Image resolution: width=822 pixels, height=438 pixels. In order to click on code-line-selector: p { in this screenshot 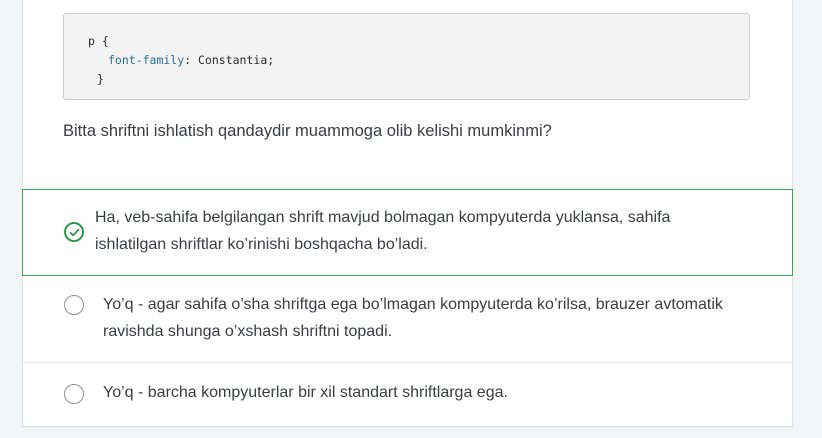, I will do `click(98, 41)`.